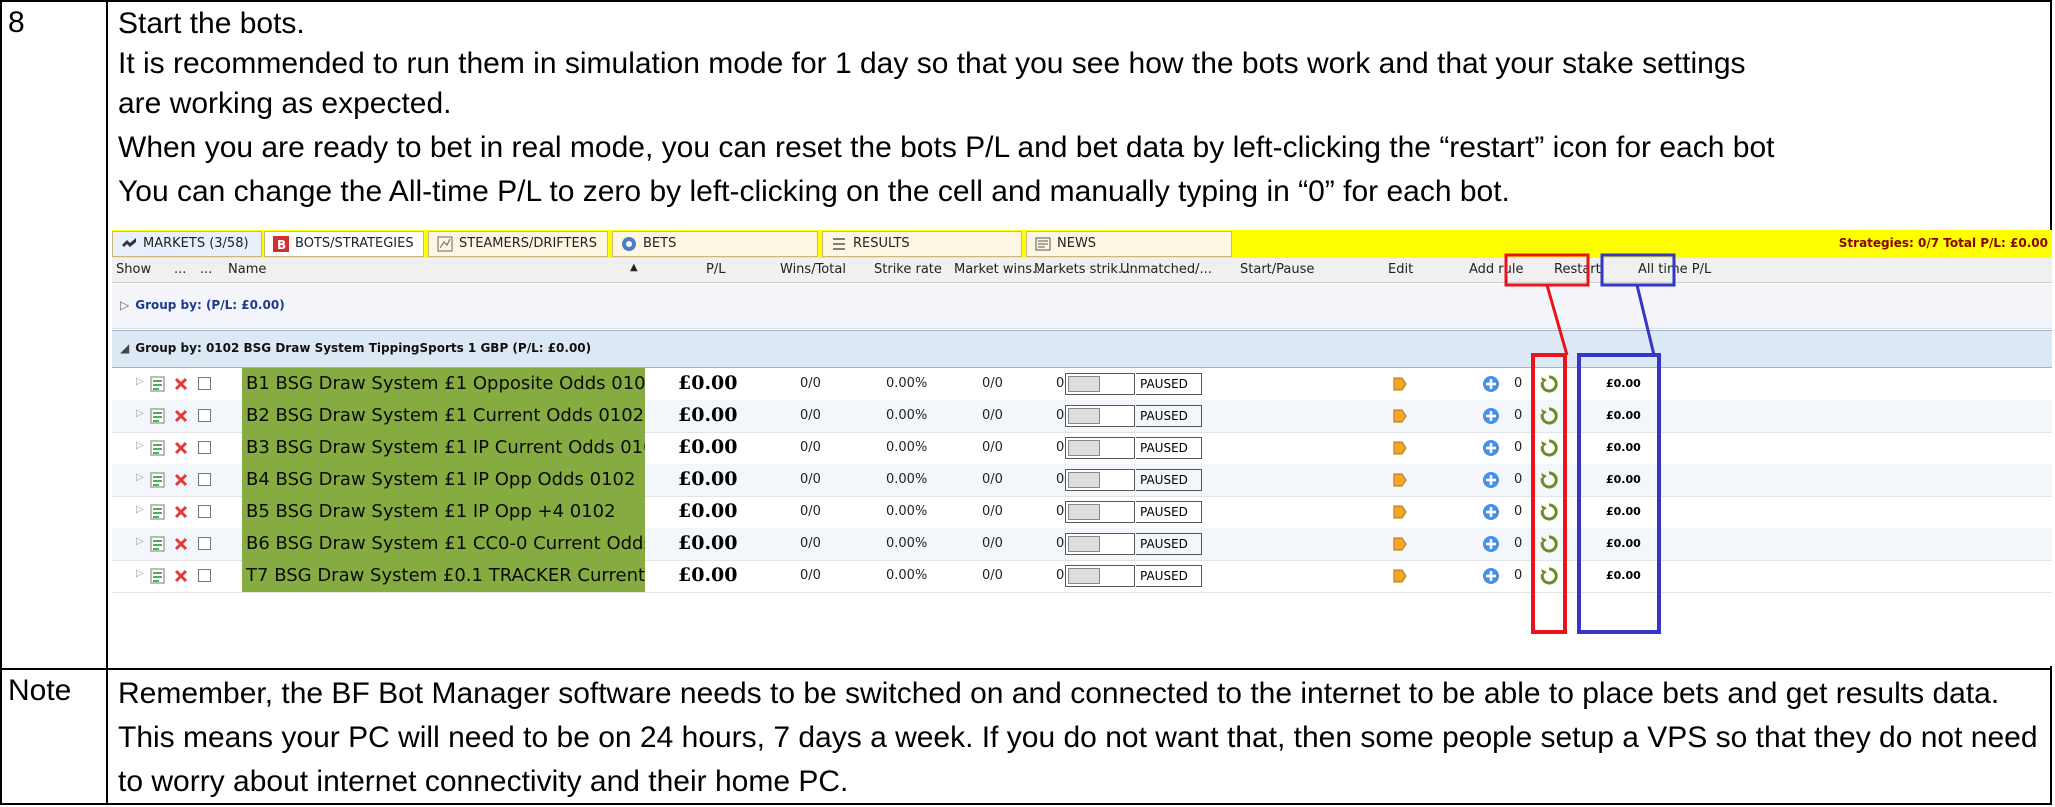 This screenshot has height=807, width=2055. What do you see at coordinates (1638, 270) in the screenshot?
I see `alltime-header-highlight` at bounding box center [1638, 270].